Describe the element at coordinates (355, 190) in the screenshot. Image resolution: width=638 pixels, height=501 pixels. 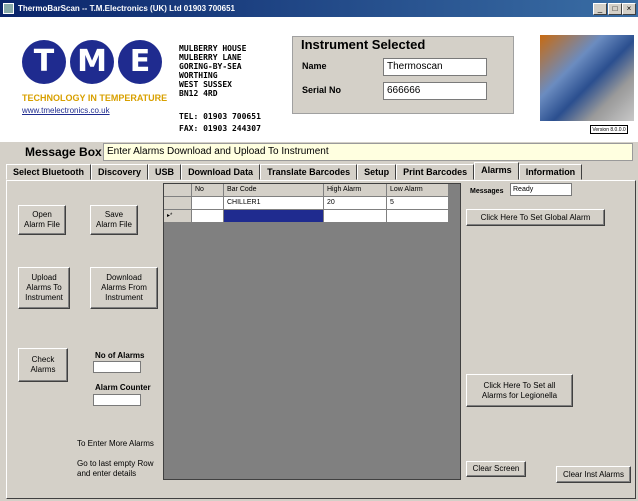
I see `grid-header-high-alarm: High Alarm` at that location.